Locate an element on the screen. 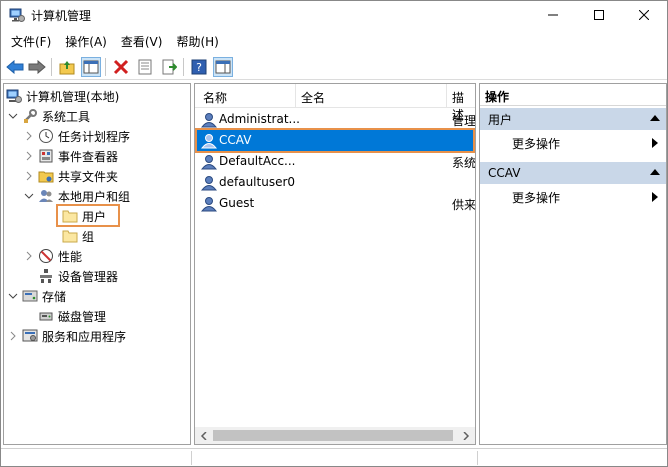 Image resolution: width=668 pixels, height=467 pixels. tree-node-users: 用户 is located at coordinates (84, 216).